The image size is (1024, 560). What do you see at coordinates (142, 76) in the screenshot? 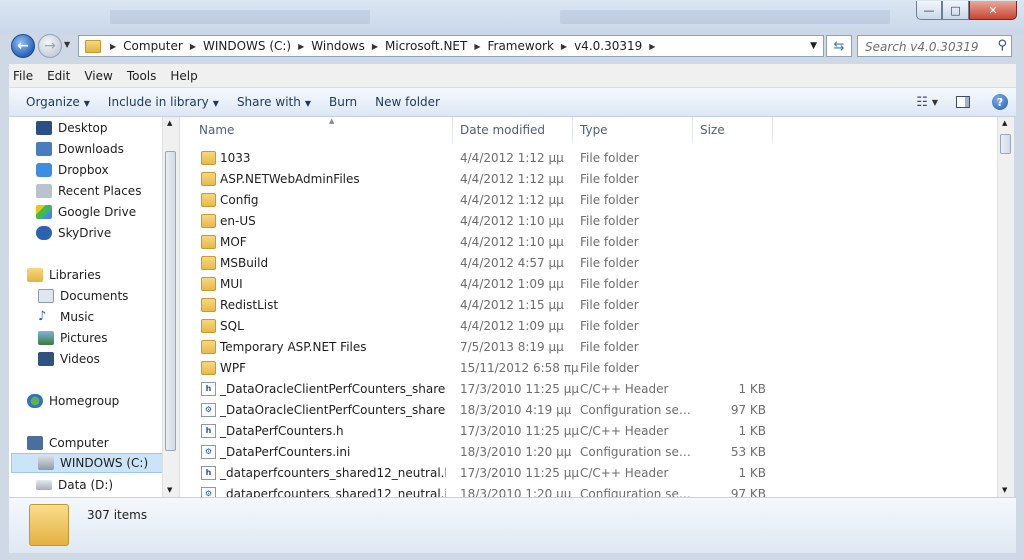
I see `menu-tools: Tools` at bounding box center [142, 76].